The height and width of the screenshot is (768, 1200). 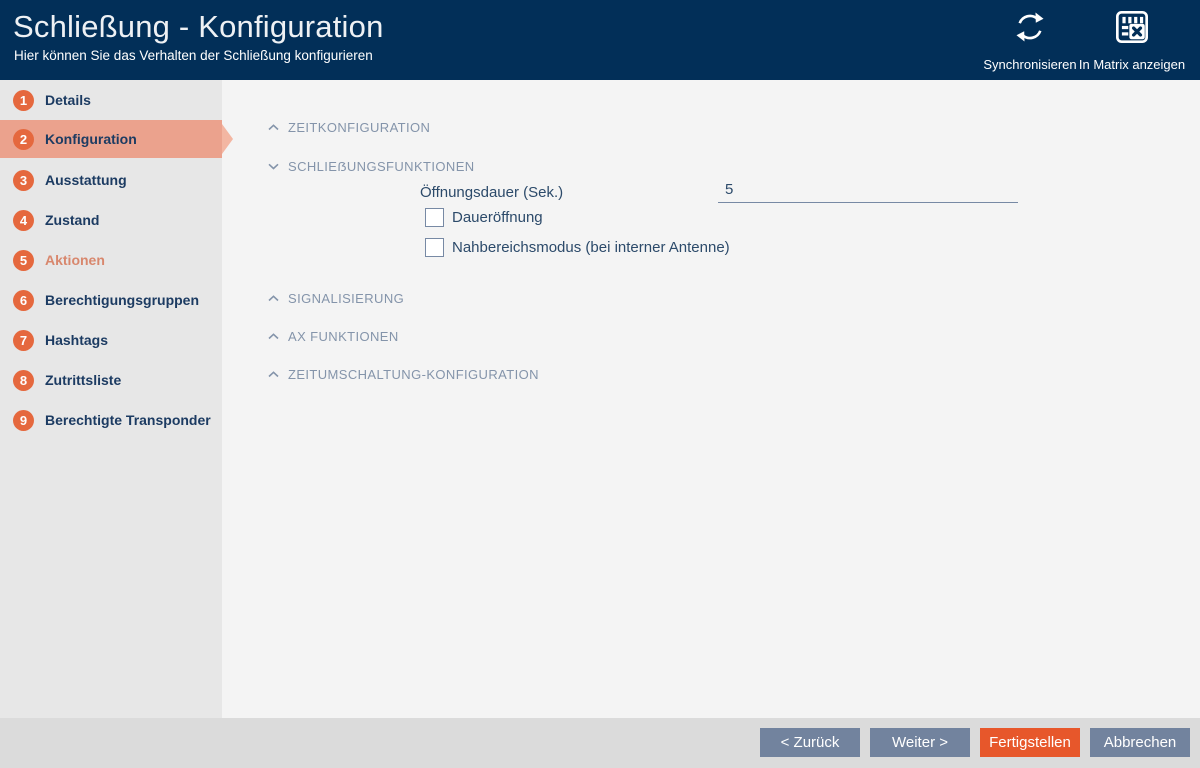 I want to click on sidebar-item-details: 1 Details, so click(x=111, y=100).